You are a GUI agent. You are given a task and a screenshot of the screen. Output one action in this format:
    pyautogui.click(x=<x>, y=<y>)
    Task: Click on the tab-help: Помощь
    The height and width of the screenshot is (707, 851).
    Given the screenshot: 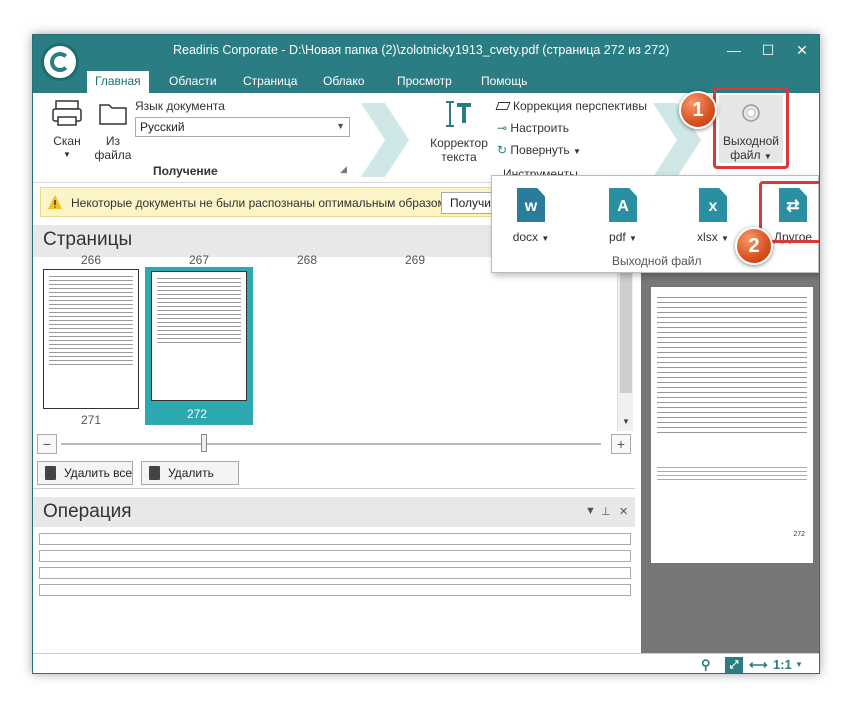 What is the action you would take?
    pyautogui.click(x=504, y=82)
    